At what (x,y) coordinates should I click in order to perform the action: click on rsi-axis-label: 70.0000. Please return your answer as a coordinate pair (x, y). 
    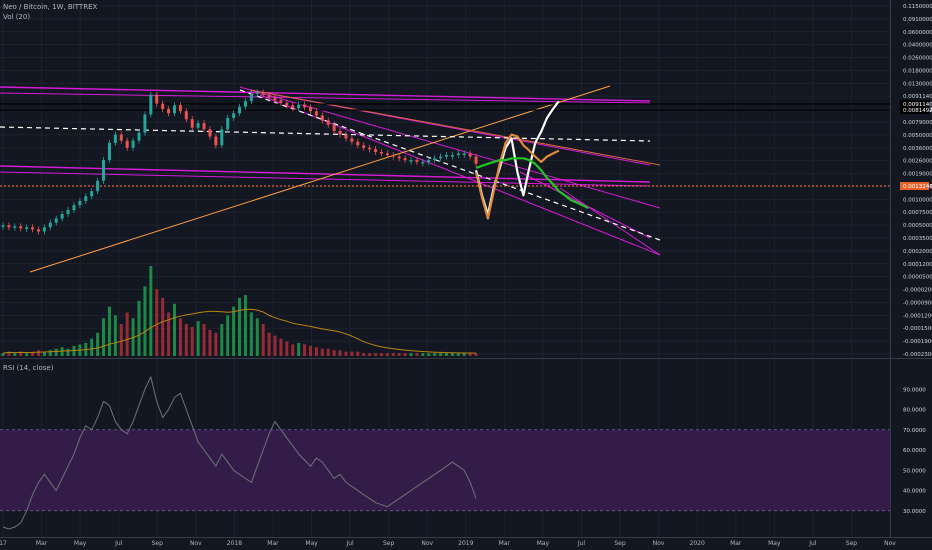
    Looking at the image, I should click on (914, 431).